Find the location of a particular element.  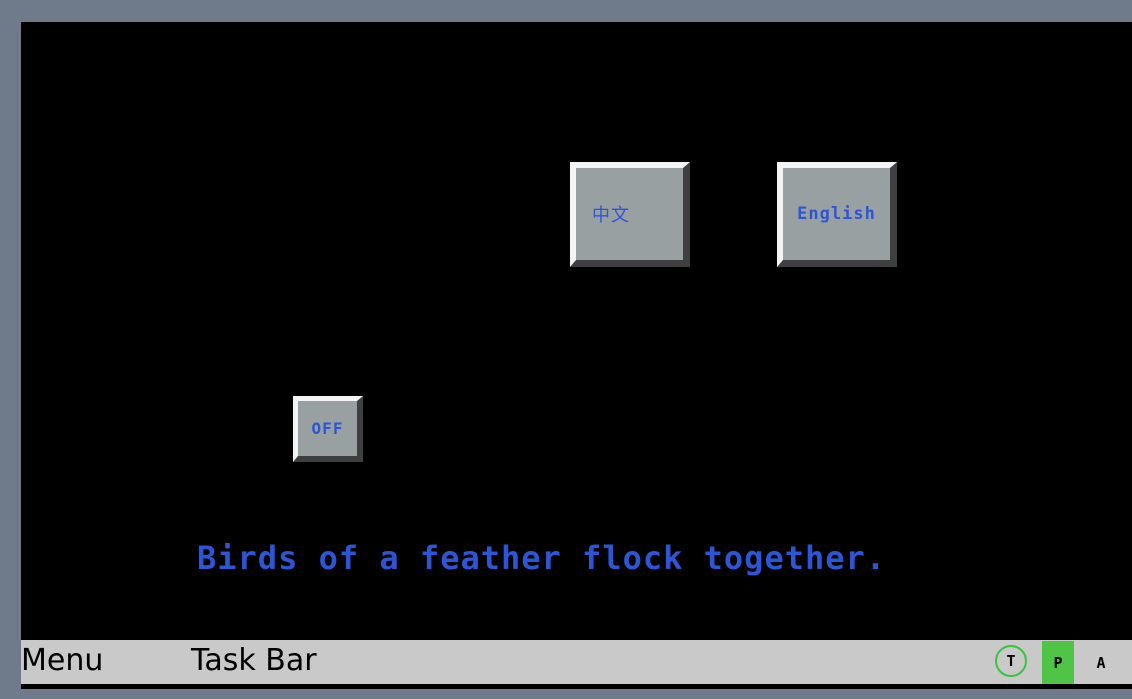

taskbar-title: Task Bar is located at coordinates (254, 660).